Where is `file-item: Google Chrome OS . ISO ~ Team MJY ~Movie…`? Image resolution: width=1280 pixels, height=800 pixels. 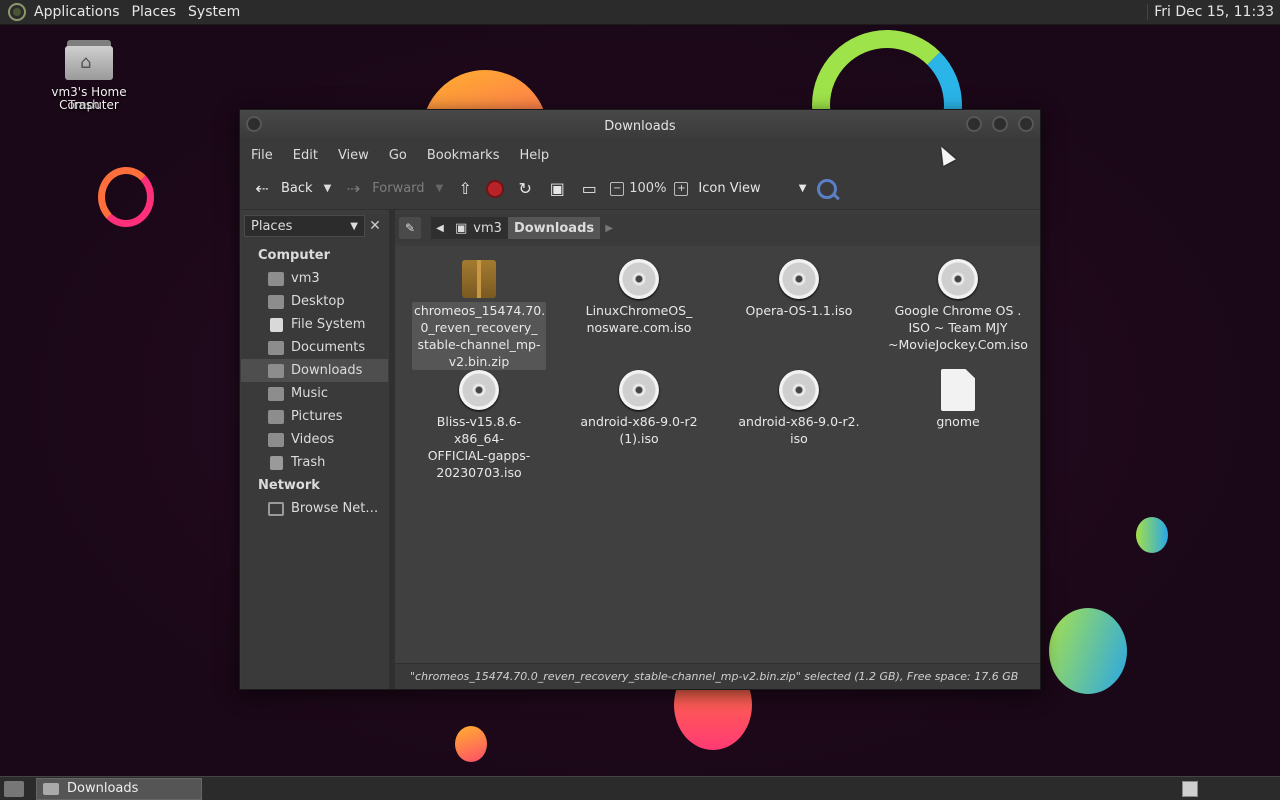 file-item: Google Chrome OS . ISO ~ Team MJY ~Movie… is located at coordinates (958, 302).